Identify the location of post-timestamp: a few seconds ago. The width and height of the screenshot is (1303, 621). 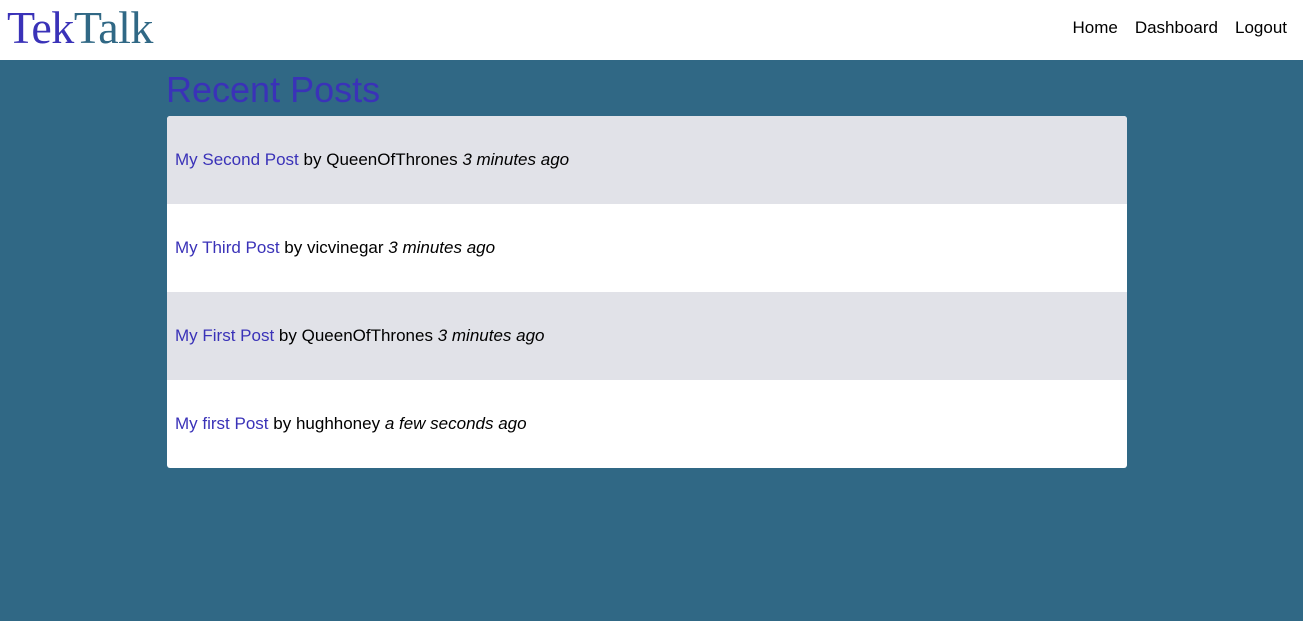
(455, 423).